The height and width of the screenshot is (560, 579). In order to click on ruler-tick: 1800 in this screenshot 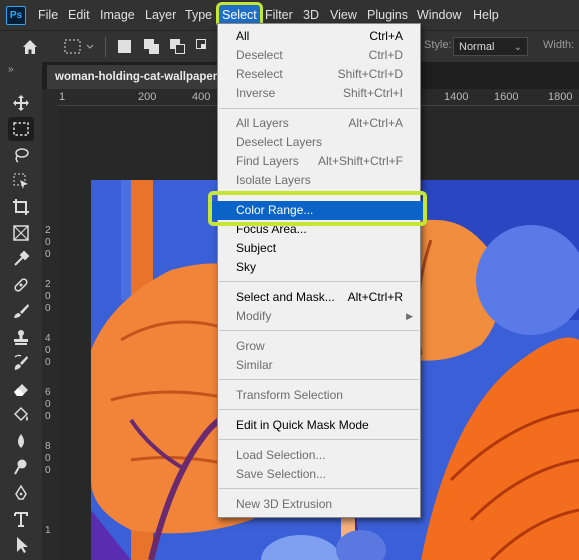, I will do `click(560, 97)`.